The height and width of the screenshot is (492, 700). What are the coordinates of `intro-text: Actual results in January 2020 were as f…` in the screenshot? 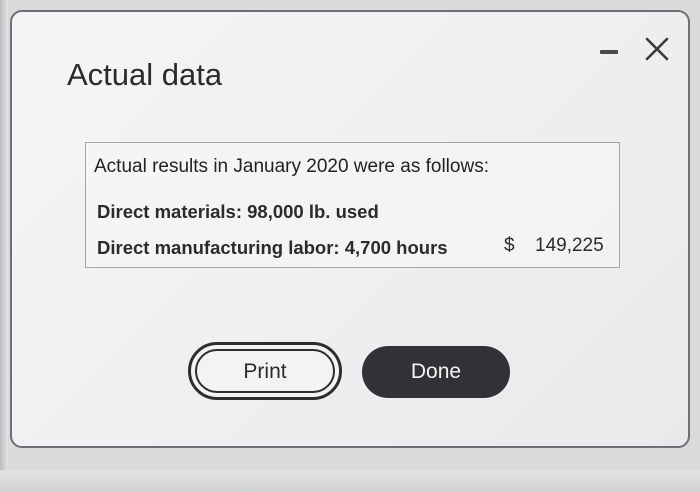 It's located at (291, 166).